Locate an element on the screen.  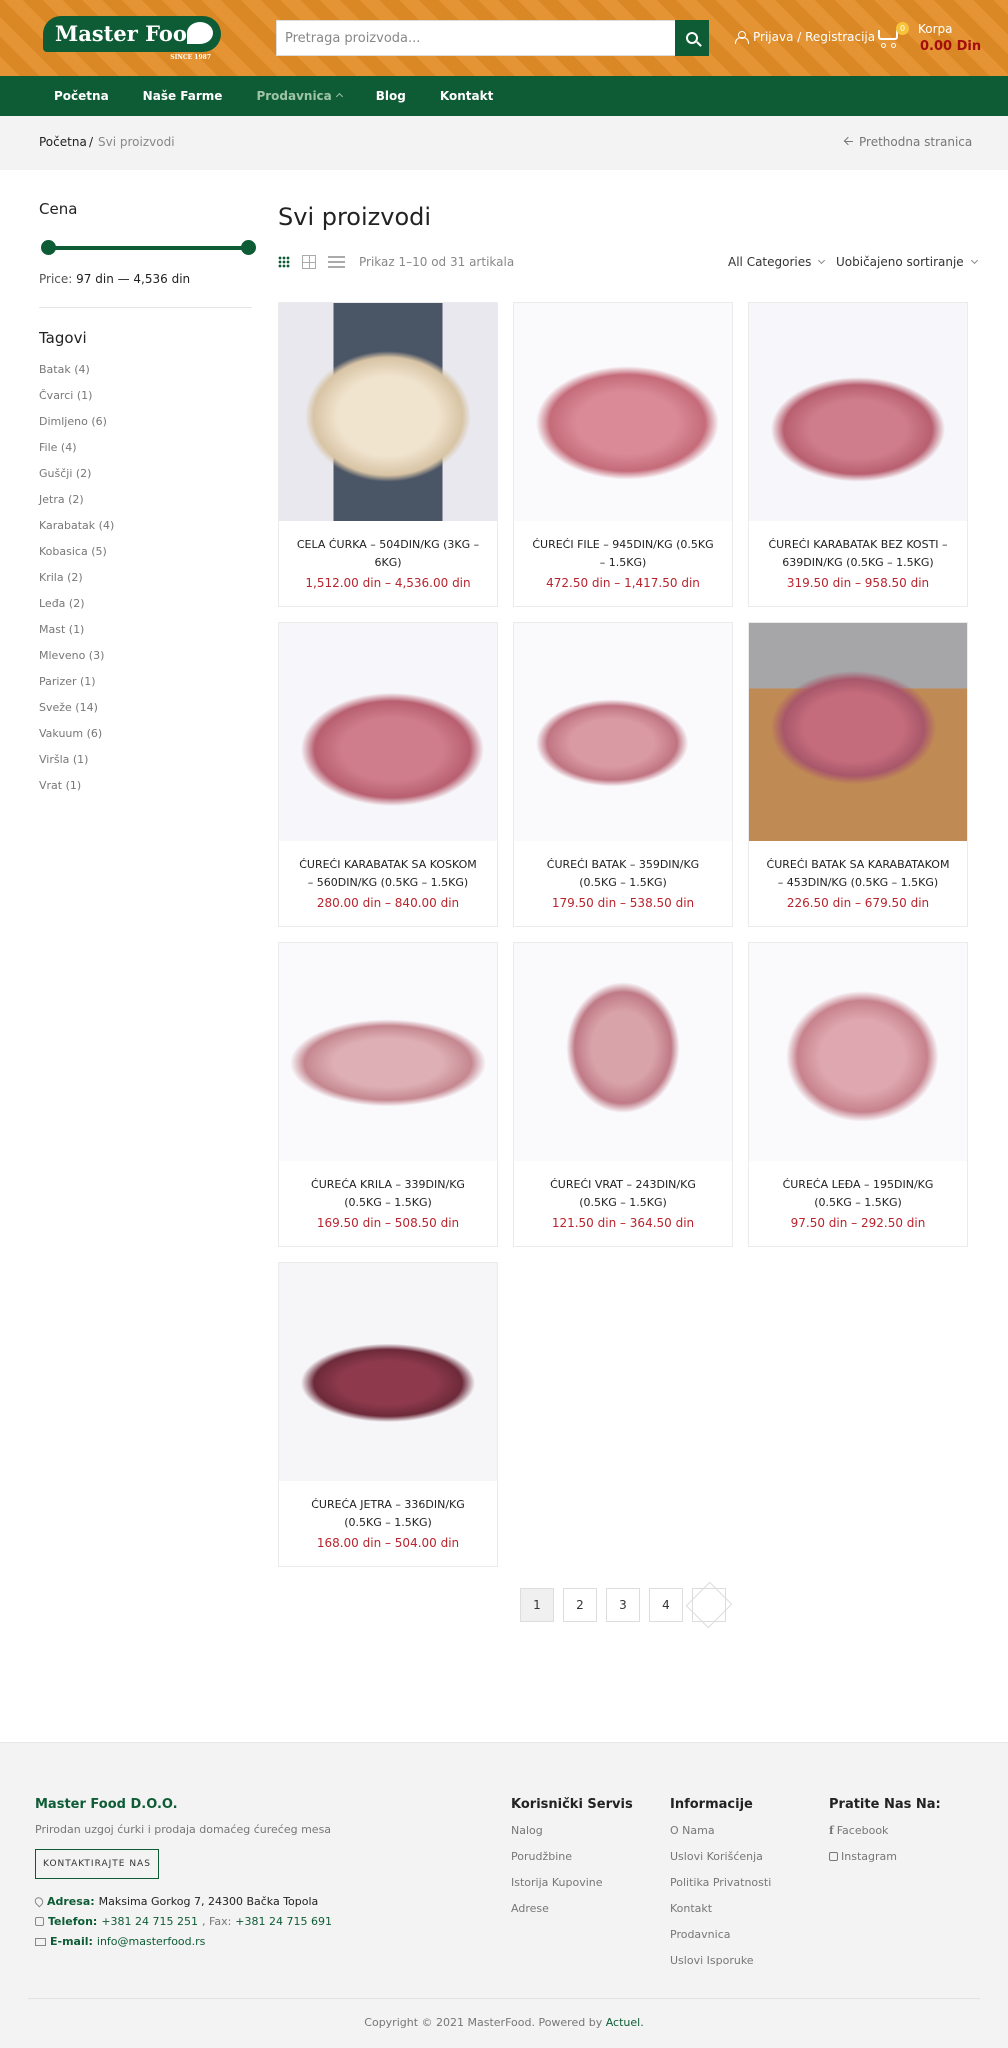
product-name: ĆUREĆA JETRA – 336DIN/KG (0.5KG – 1.5KG) is located at coordinates (388, 1514).